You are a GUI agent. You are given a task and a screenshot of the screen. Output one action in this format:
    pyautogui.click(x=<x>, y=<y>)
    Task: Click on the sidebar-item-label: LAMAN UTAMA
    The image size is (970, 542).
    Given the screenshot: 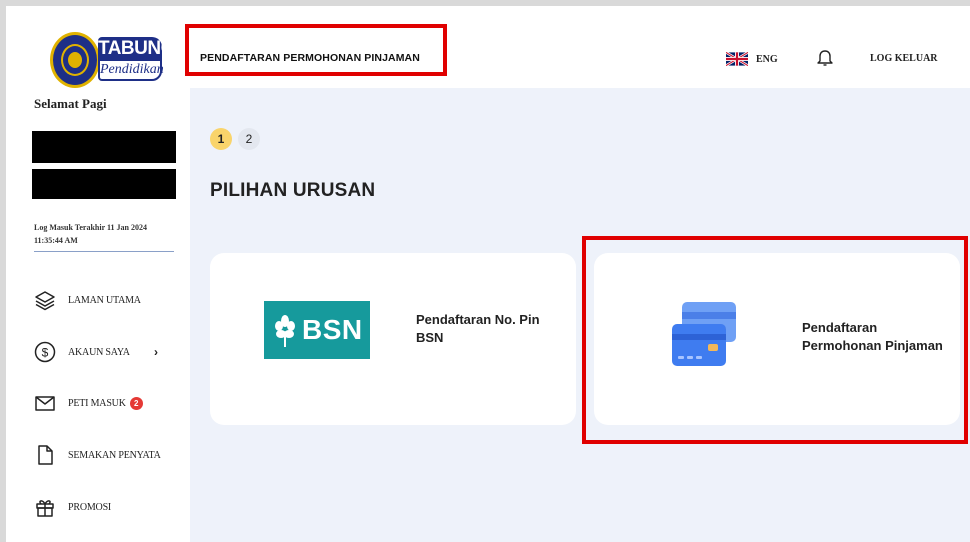 What is the action you would take?
    pyautogui.click(x=104, y=300)
    